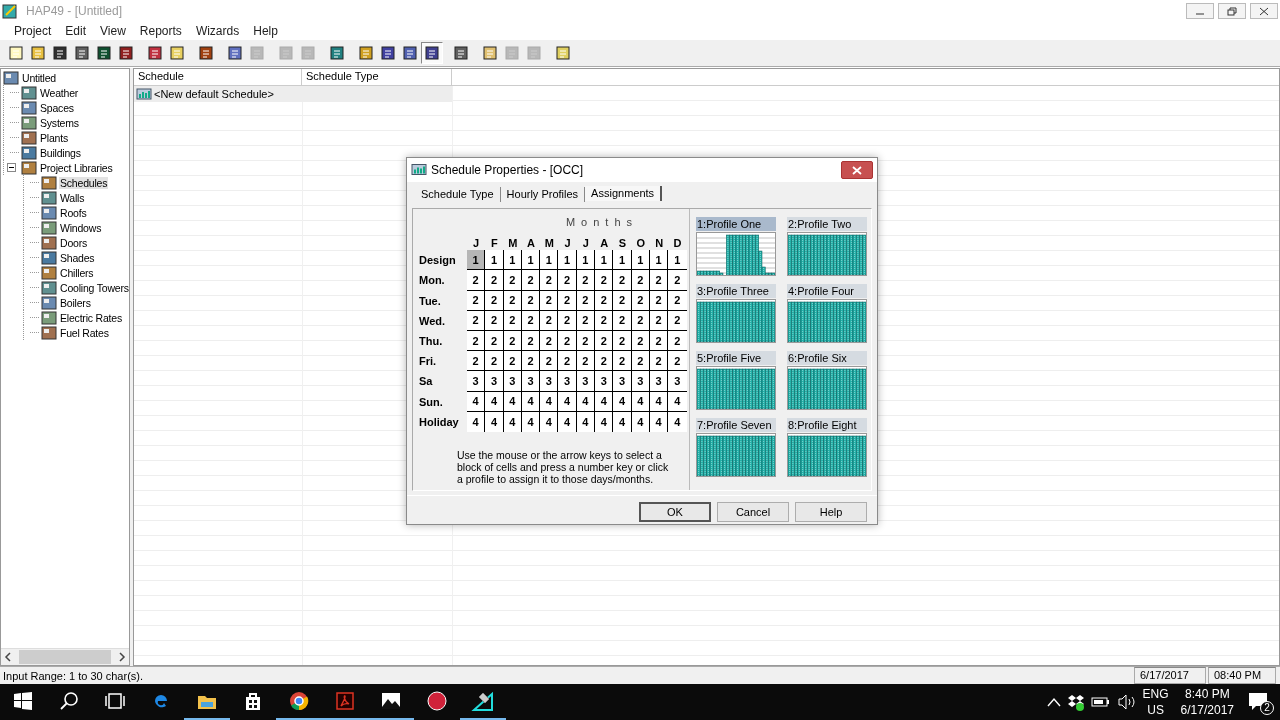 Image resolution: width=1280 pixels, height=720 pixels. I want to click on profile-label: 4:Profile Four, so click(827, 291).